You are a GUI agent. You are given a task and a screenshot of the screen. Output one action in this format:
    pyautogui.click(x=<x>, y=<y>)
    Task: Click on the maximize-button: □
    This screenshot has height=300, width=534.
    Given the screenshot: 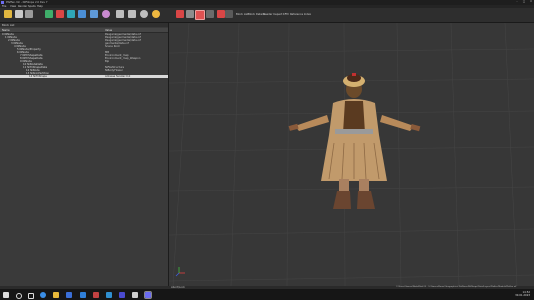 What is the action you would take?
    pyautogui.click(x=524, y=2)
    